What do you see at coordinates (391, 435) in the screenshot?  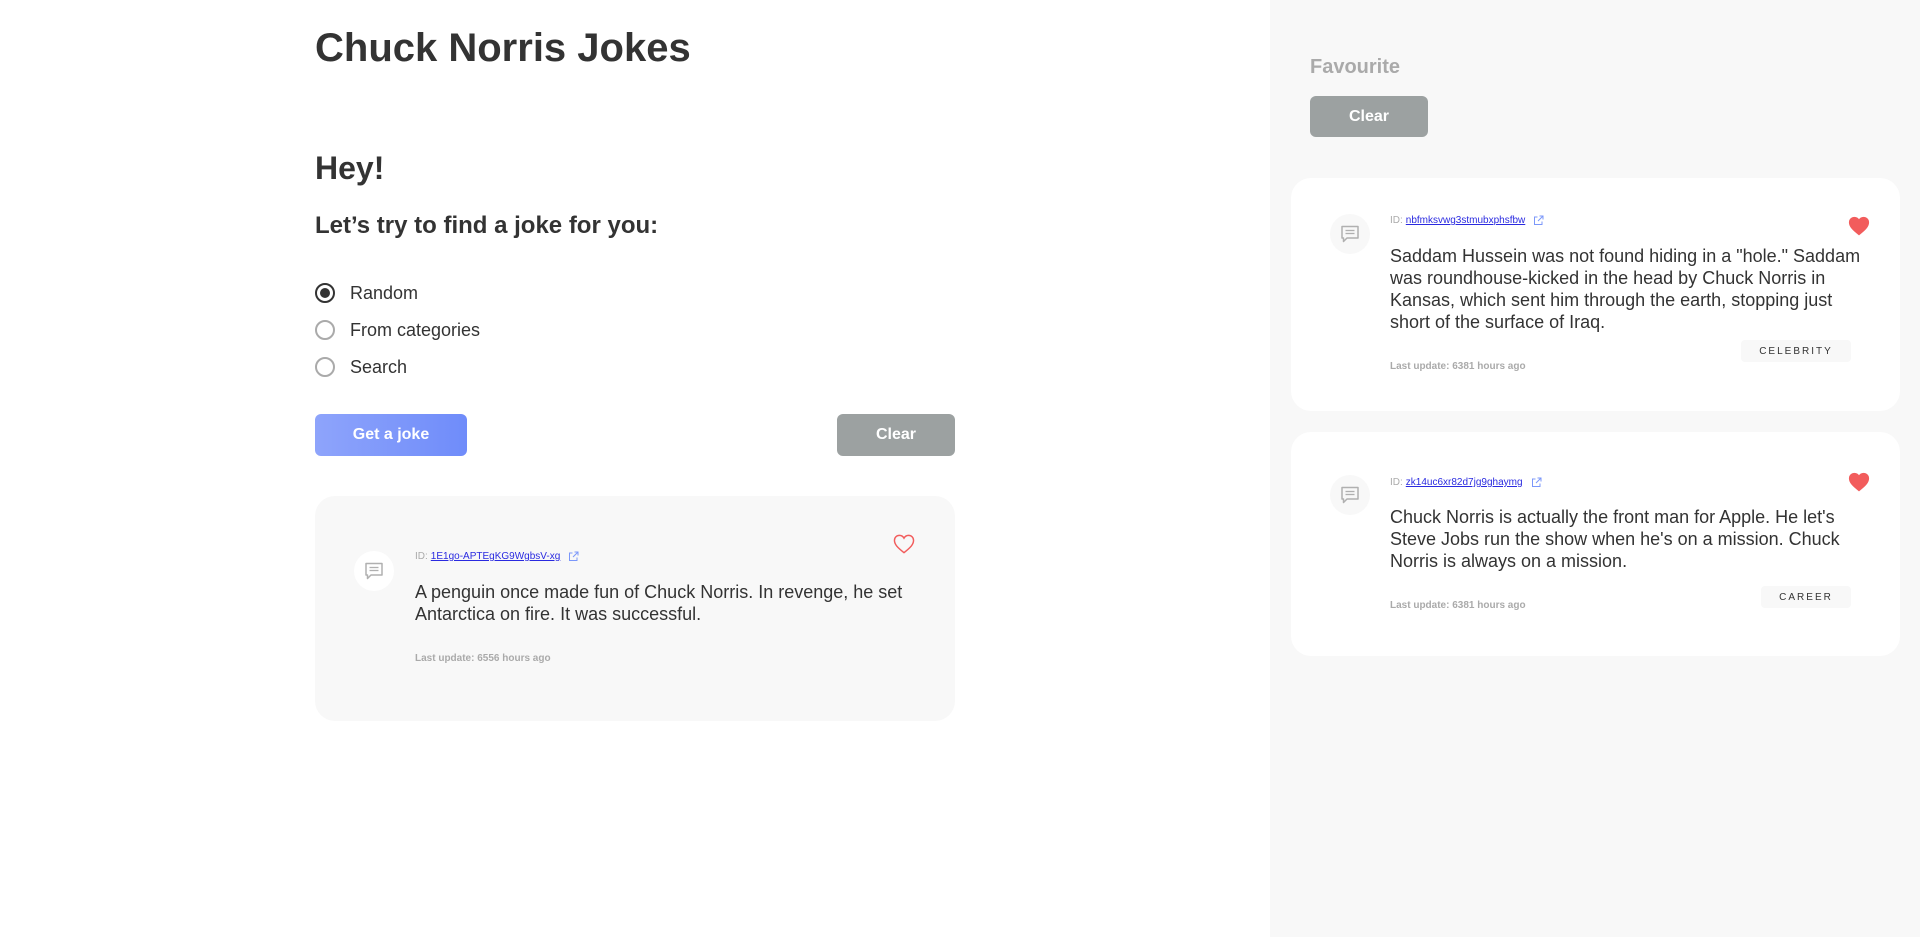 I see `get-joke-button: Get a joke` at bounding box center [391, 435].